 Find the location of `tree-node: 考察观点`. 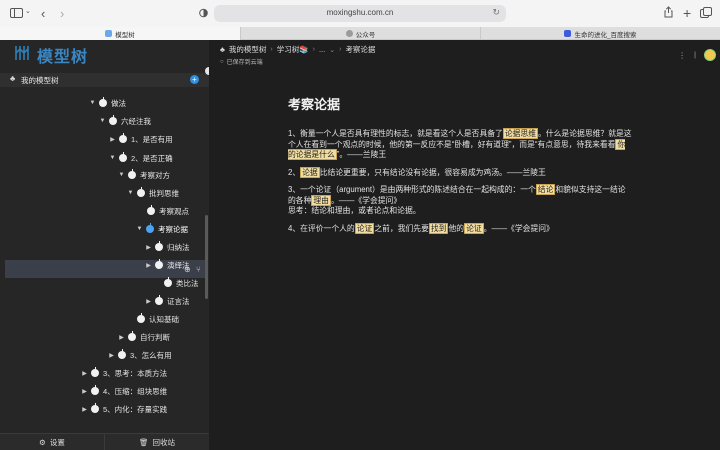

tree-node: 考察观点 is located at coordinates (163, 211).